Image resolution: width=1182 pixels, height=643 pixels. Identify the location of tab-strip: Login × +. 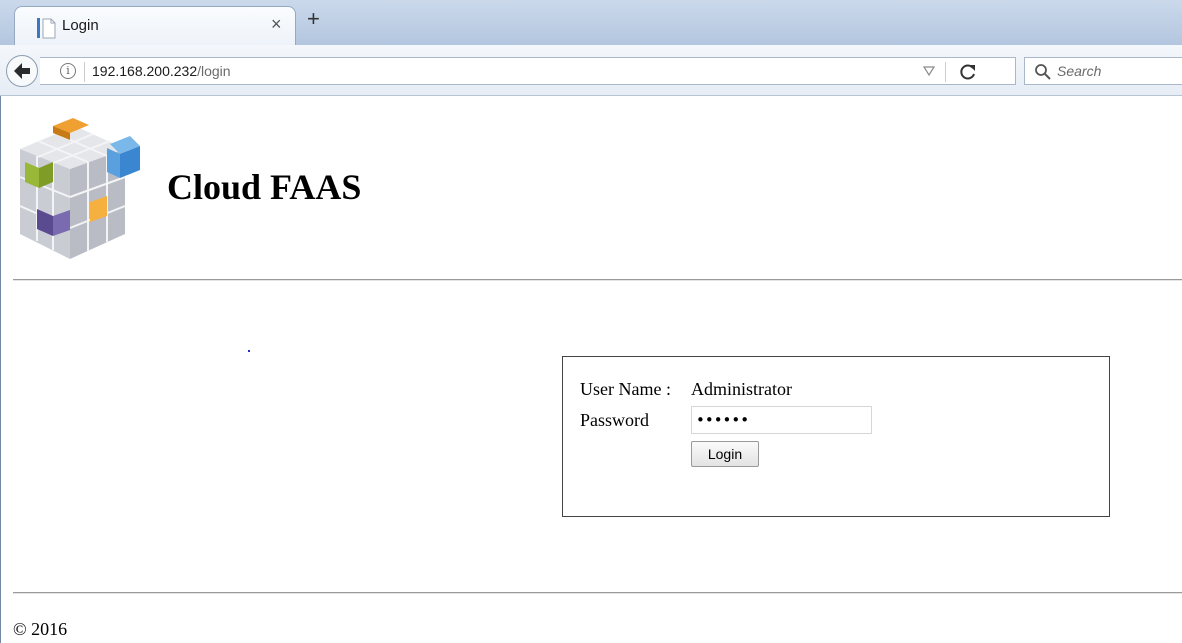
(591, 22).